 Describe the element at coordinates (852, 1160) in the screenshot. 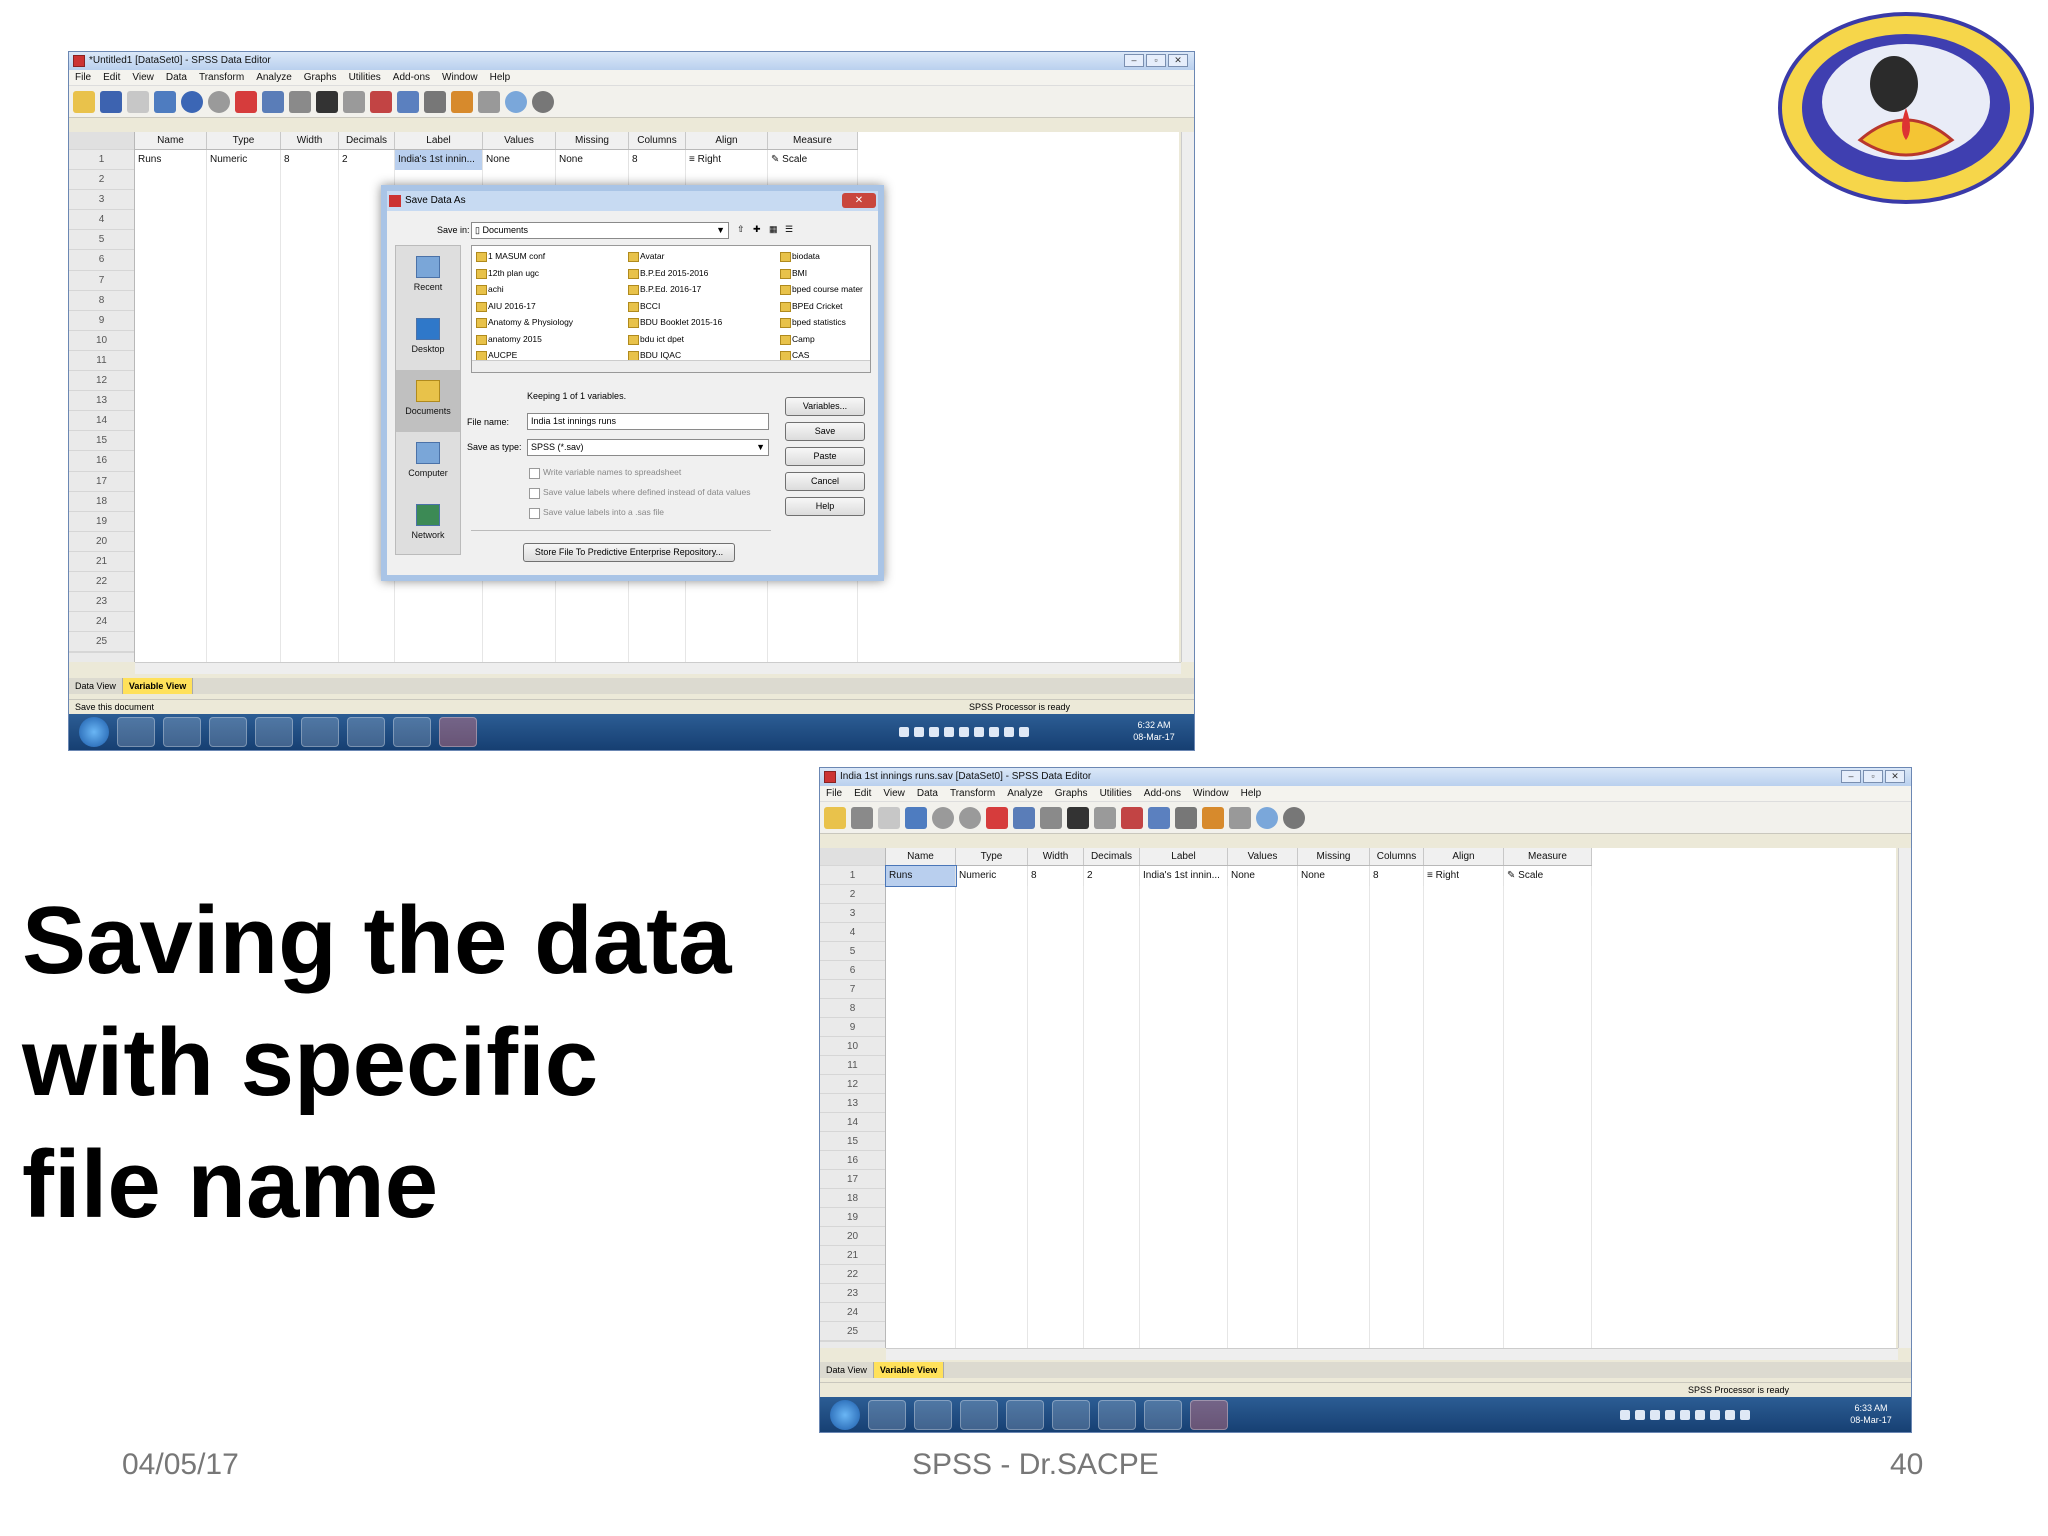

I see `row-number: 16` at that location.